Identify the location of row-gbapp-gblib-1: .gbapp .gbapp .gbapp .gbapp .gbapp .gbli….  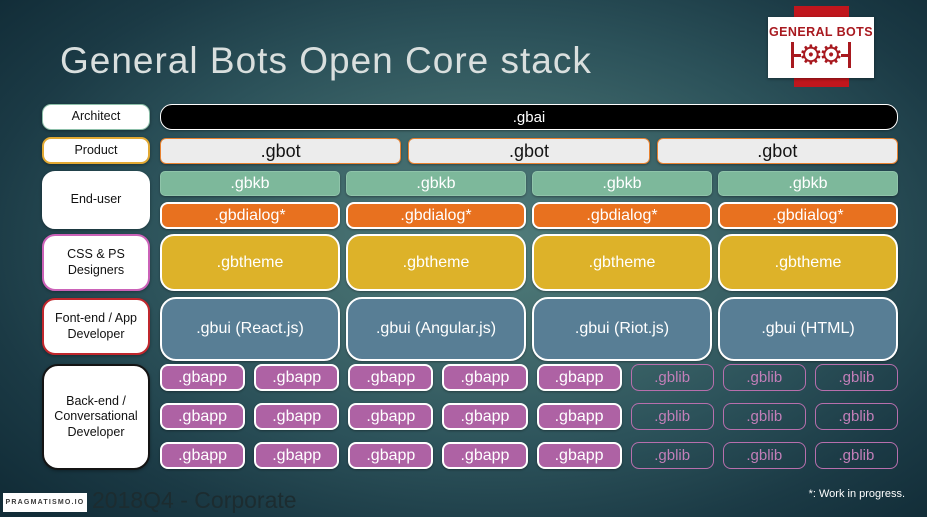
(529, 377).